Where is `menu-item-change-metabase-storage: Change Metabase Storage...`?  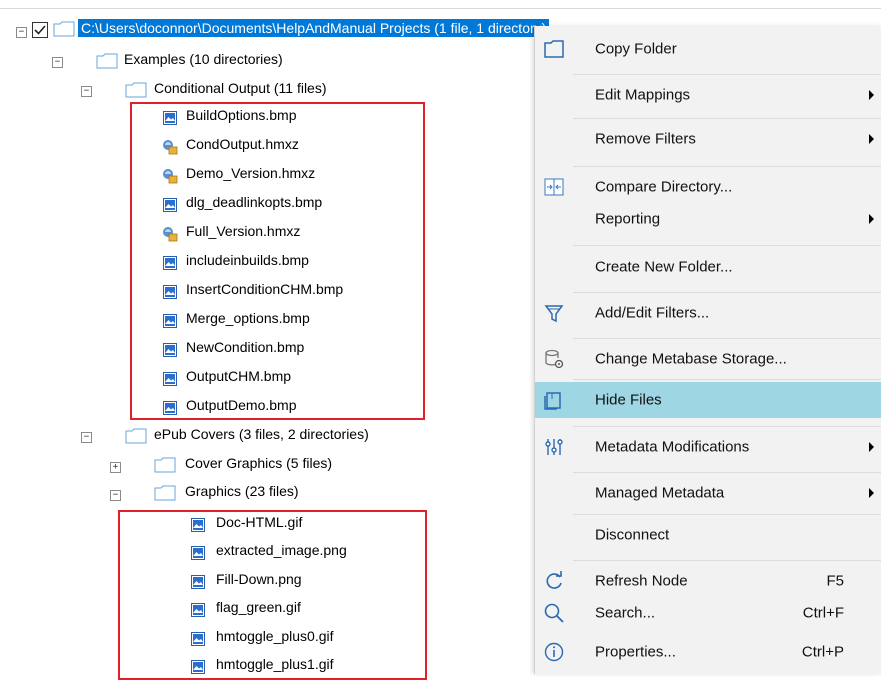
menu-item-change-metabase-storage: Change Metabase Storage... is located at coordinates (708, 359).